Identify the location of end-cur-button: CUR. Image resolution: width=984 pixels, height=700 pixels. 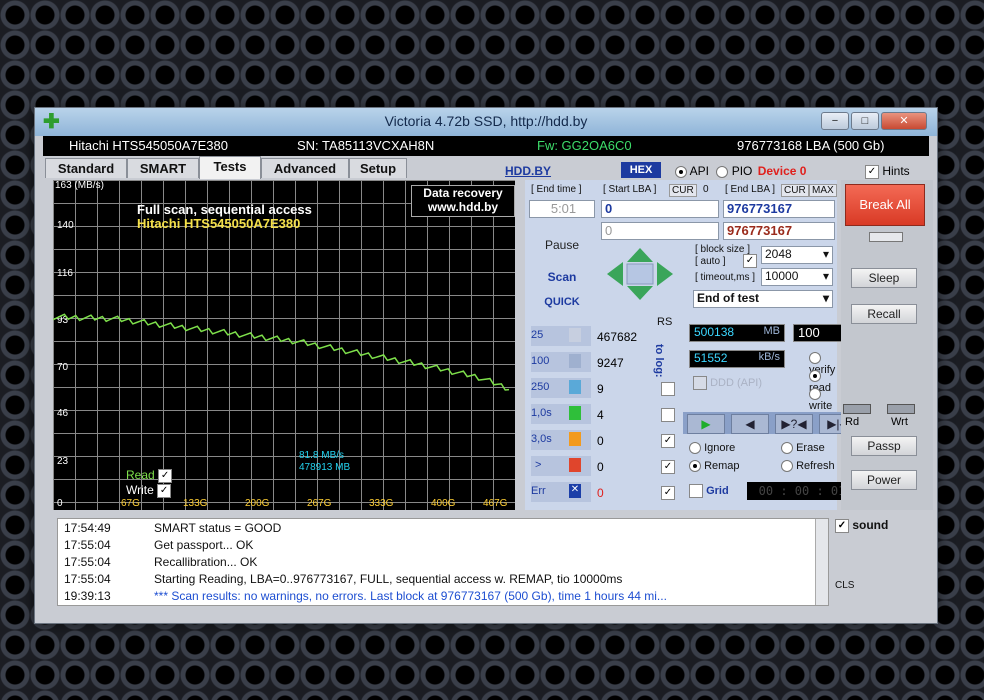
(795, 190).